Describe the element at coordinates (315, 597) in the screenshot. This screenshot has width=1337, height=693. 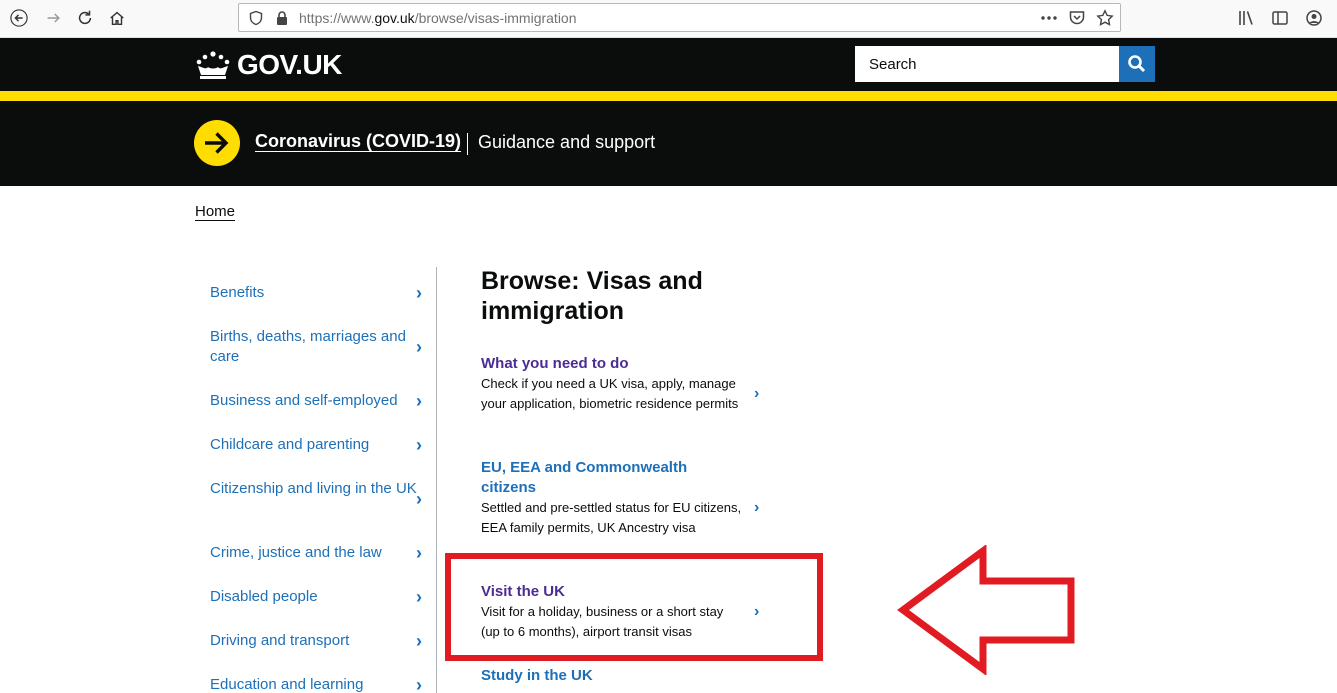
I see `category-disabled-people: Disabled people` at that location.